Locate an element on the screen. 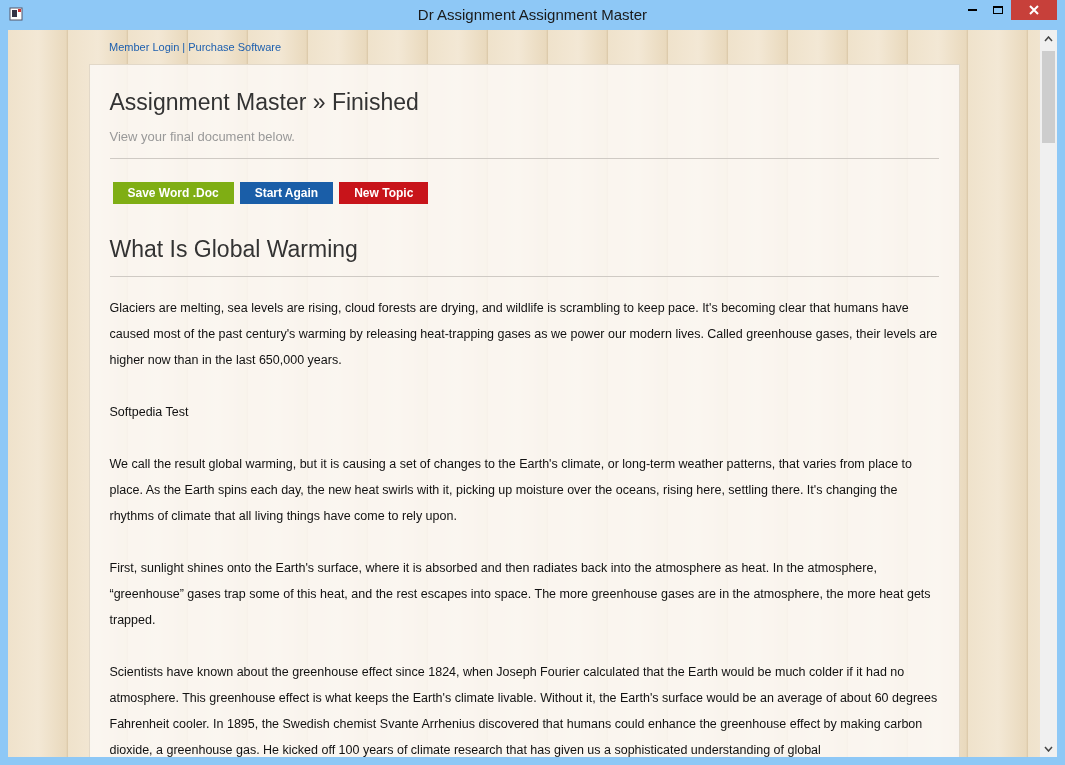  article-paragraph: Softpedia Test is located at coordinates (149, 412).